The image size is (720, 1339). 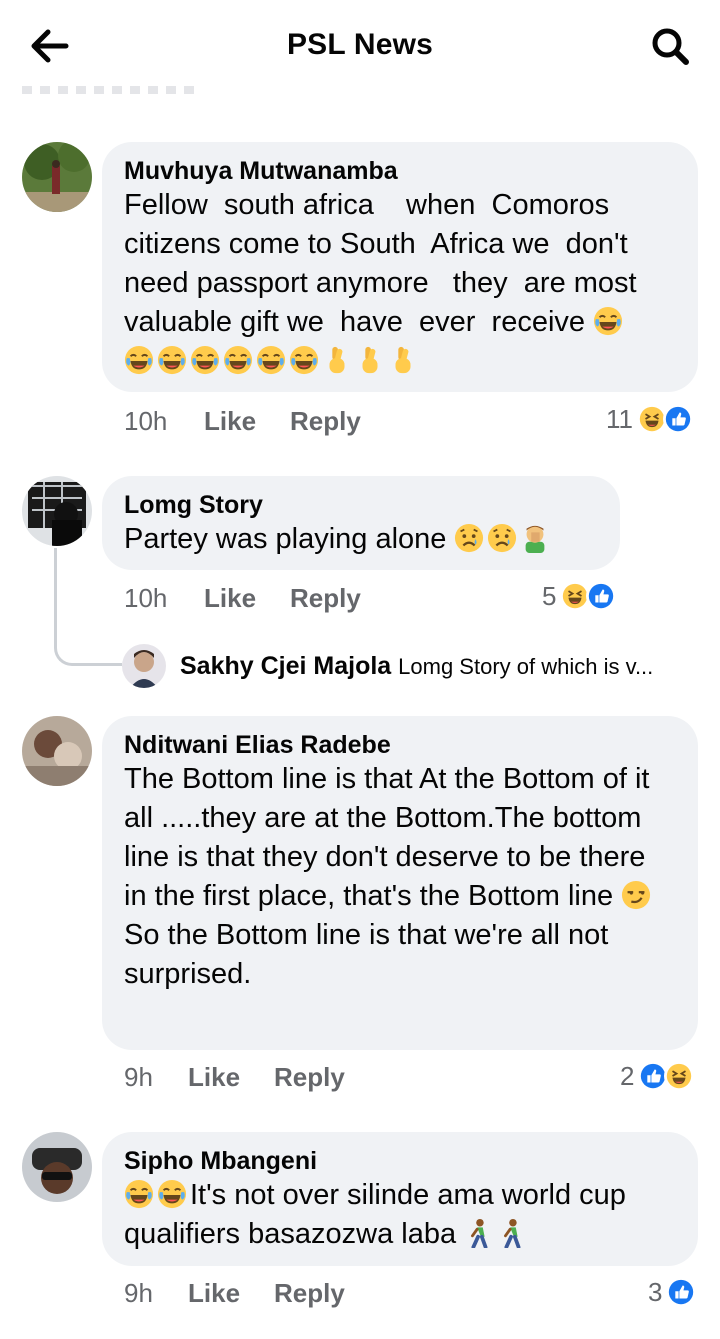 I want to click on reaction-summary: 11, so click(x=649, y=419).